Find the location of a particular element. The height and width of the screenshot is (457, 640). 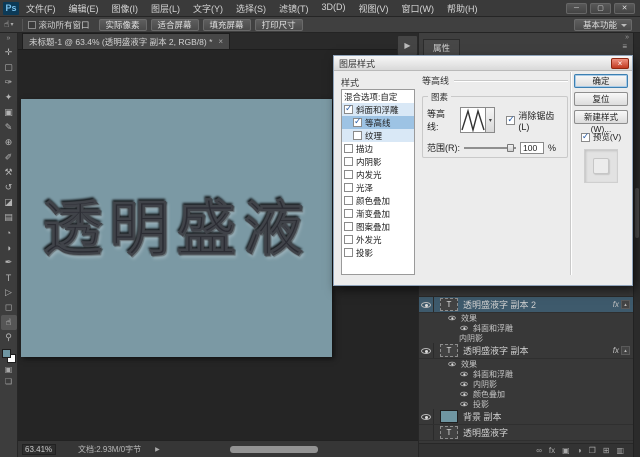

horizontal-scrollbar is located at coordinates (274, 449).